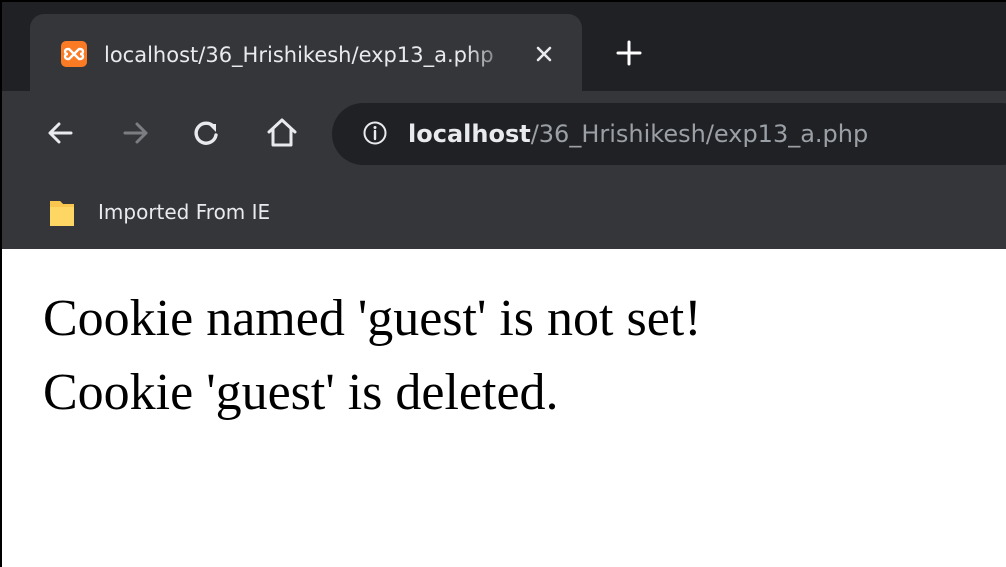  What do you see at coordinates (206, 133) in the screenshot?
I see `reload-icon` at bounding box center [206, 133].